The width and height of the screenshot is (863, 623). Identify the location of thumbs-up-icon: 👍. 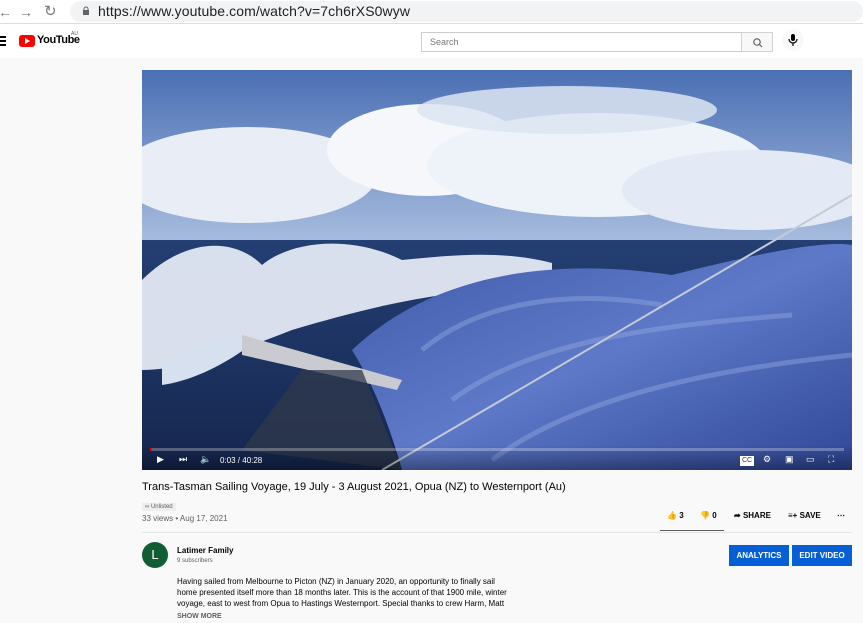
(673, 515).